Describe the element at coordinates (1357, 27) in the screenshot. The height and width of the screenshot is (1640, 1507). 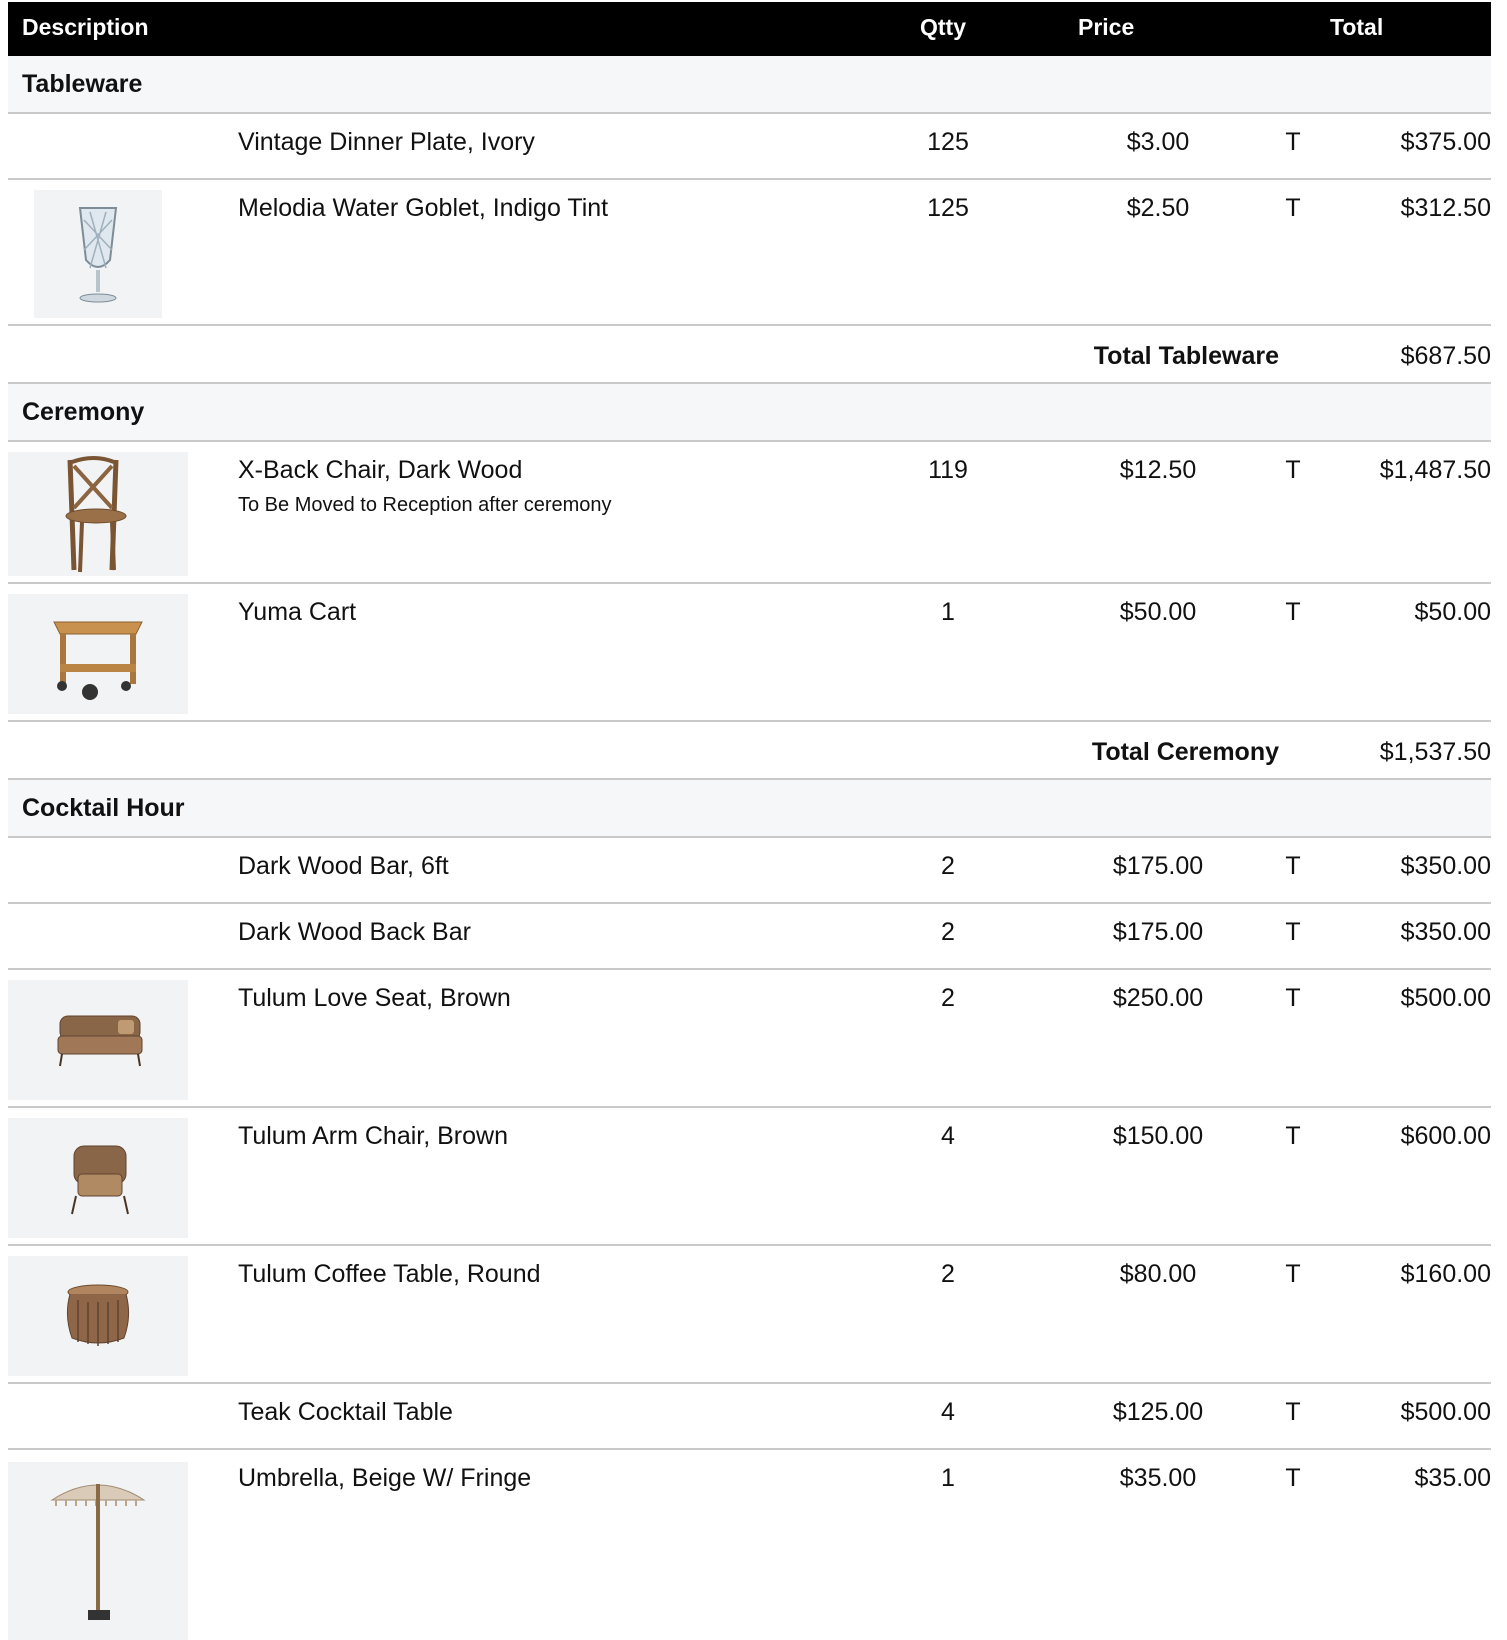
I see `header-total: Total` at that location.